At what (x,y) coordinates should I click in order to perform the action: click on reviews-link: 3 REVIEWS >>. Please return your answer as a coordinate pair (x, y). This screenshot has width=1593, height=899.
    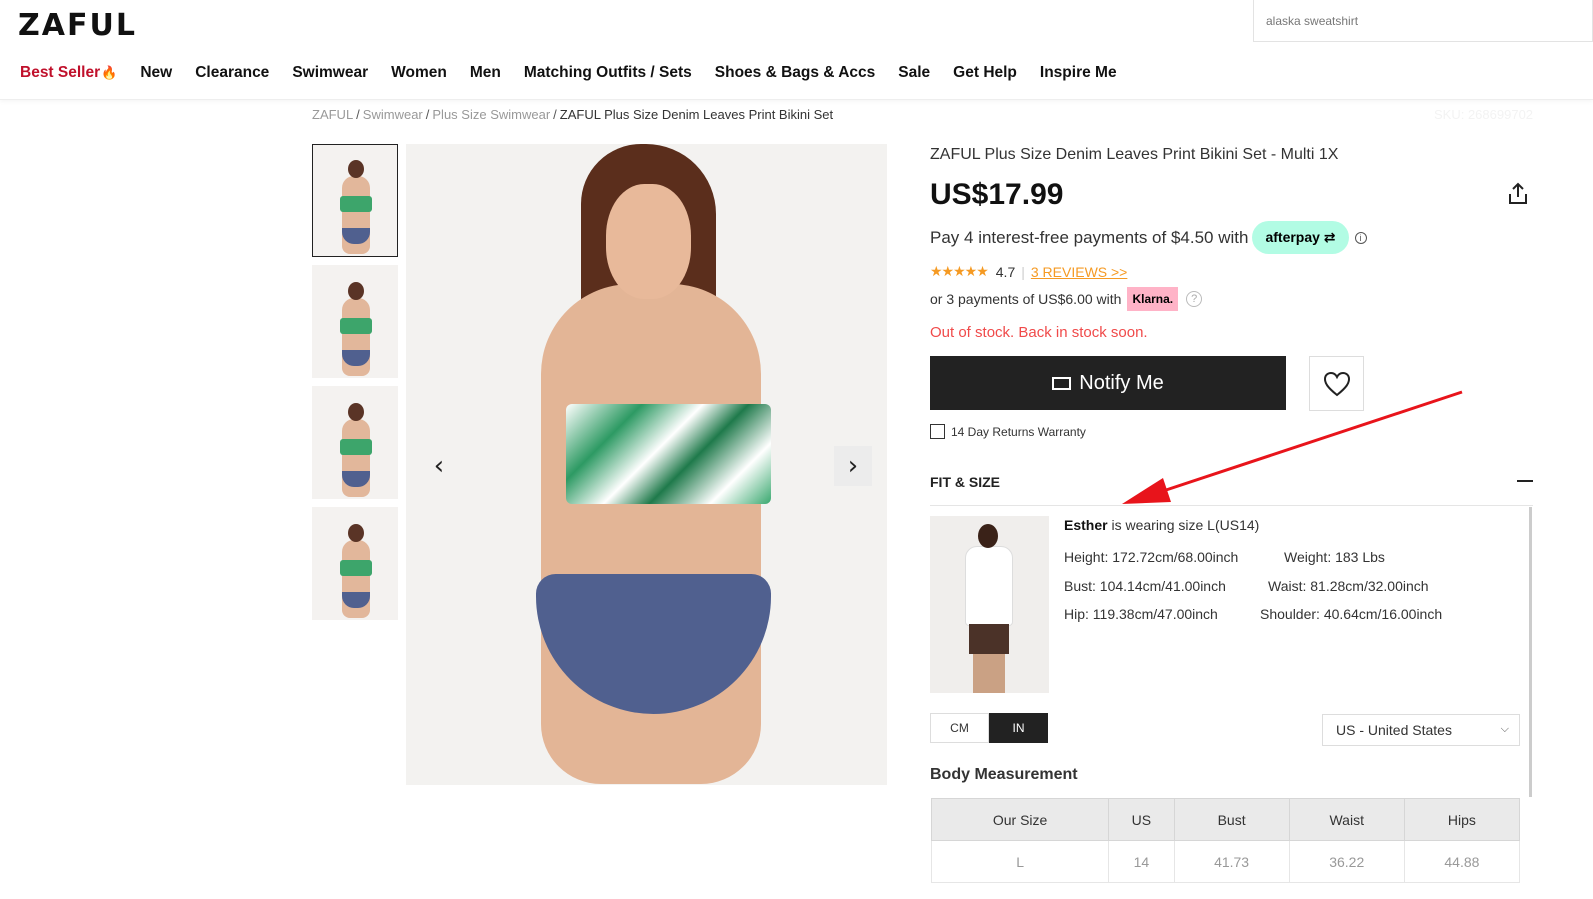
    Looking at the image, I should click on (1079, 272).